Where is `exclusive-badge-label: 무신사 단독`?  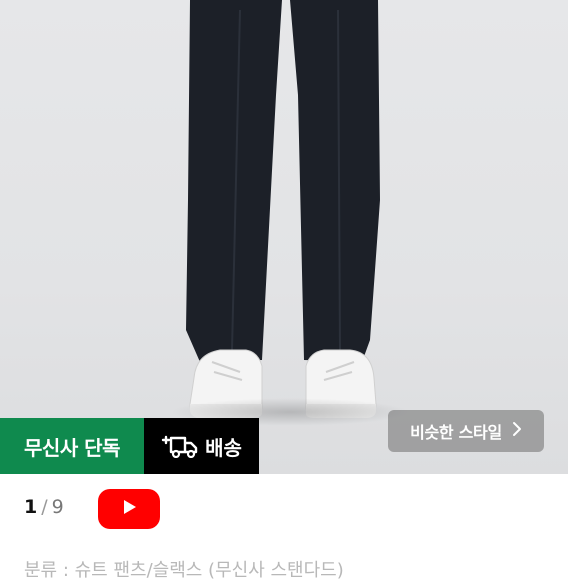
exclusive-badge-label: 무신사 단독 is located at coordinates (72, 447).